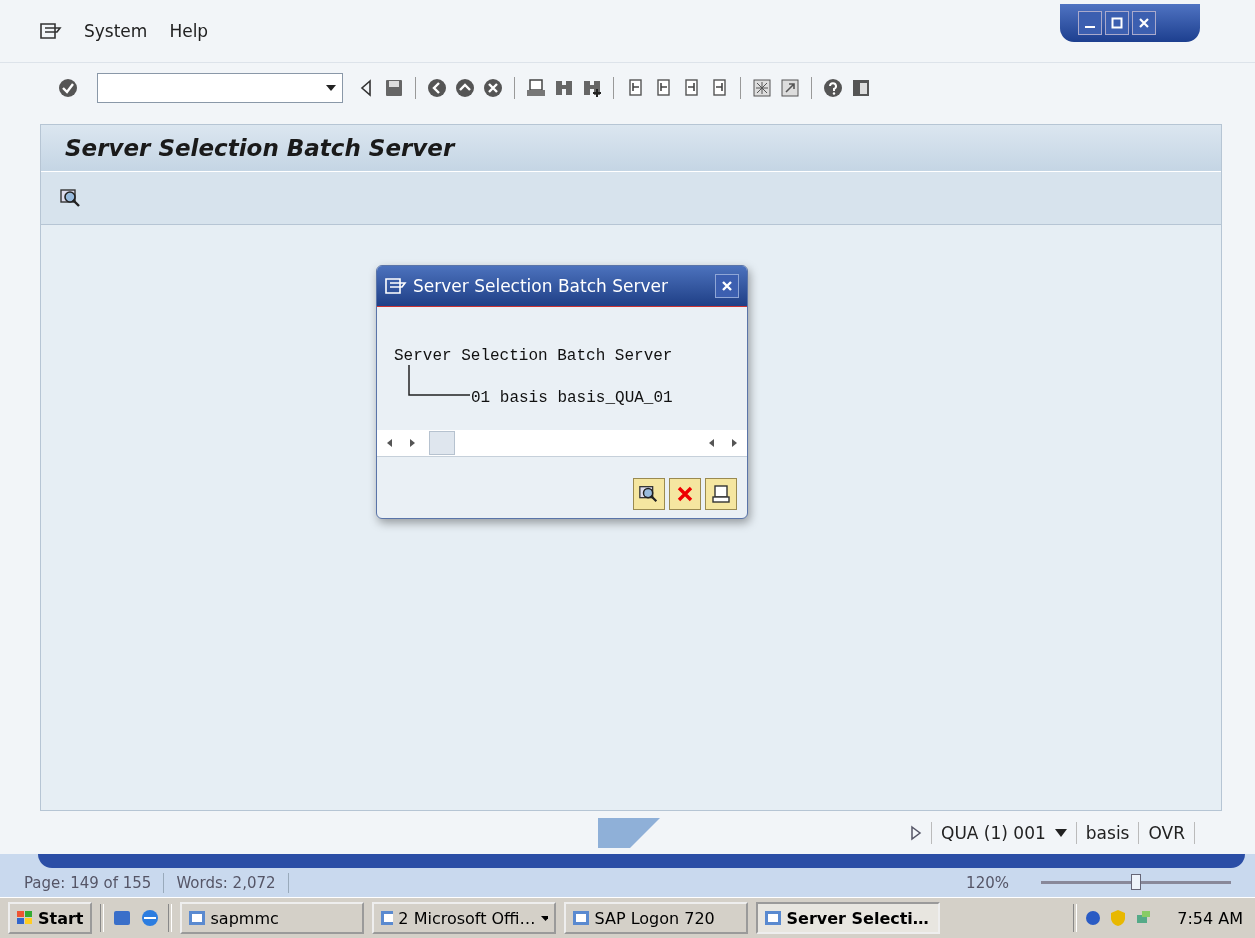 Image resolution: width=1255 pixels, height=938 pixels. What do you see at coordinates (220, 88) in the screenshot?
I see `command-field` at bounding box center [220, 88].